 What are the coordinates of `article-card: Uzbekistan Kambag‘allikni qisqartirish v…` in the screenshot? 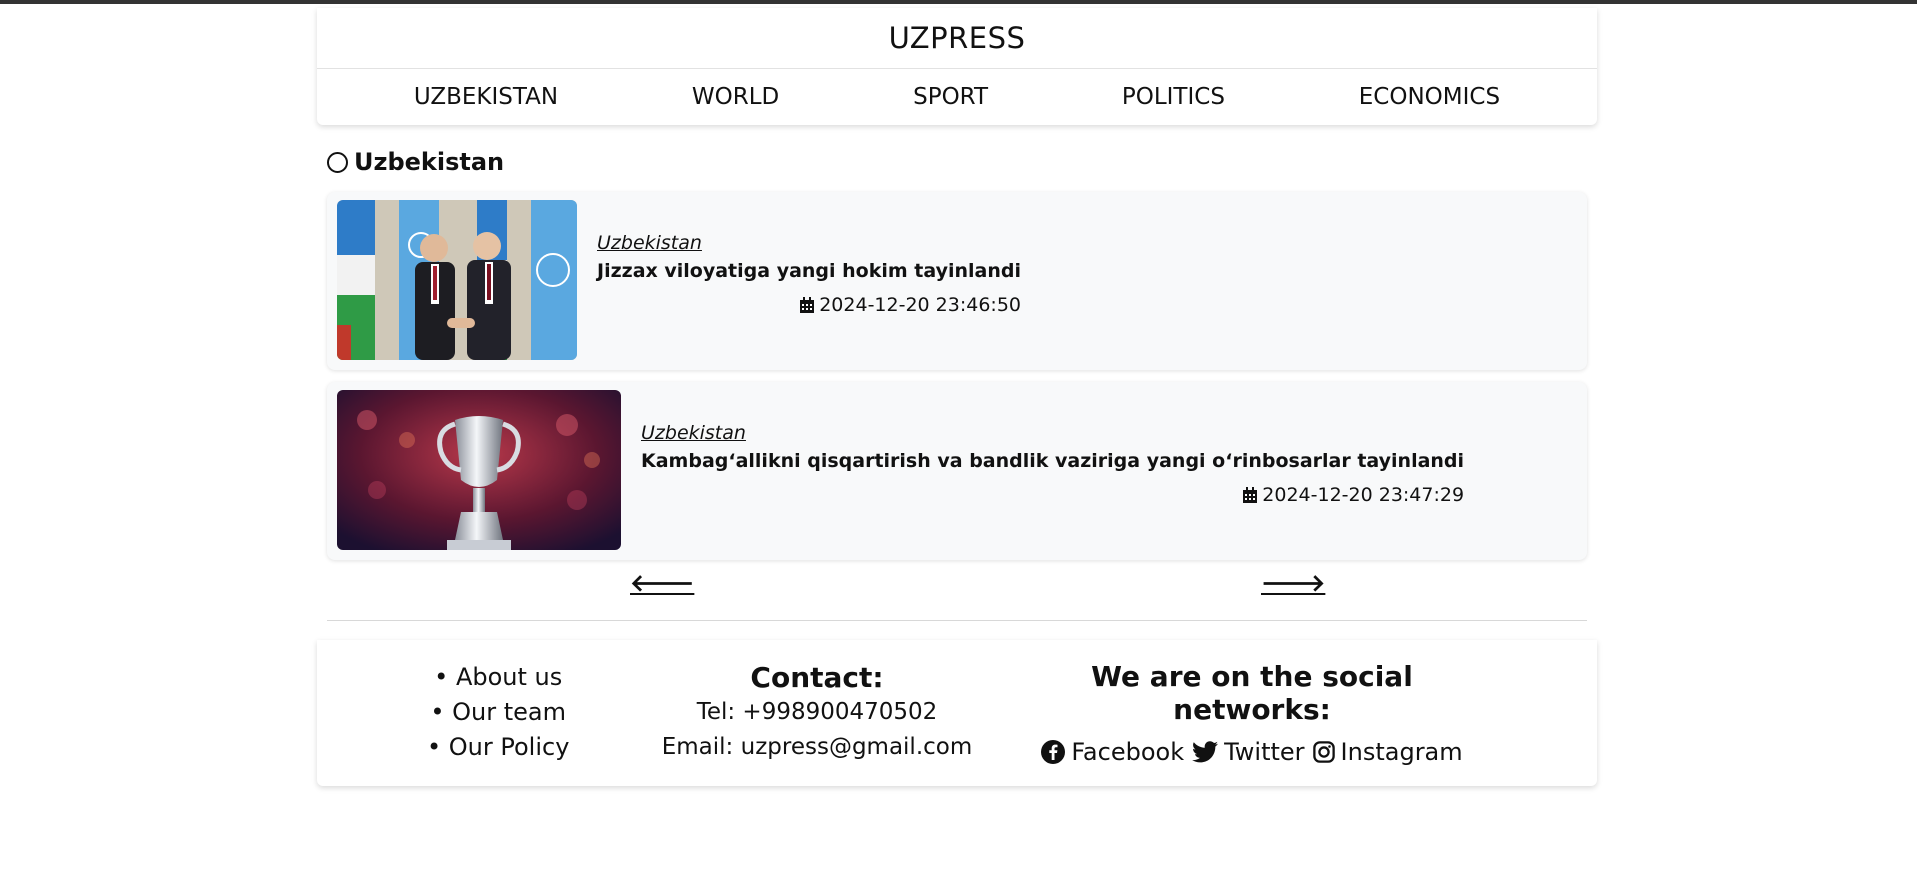 It's located at (957, 471).